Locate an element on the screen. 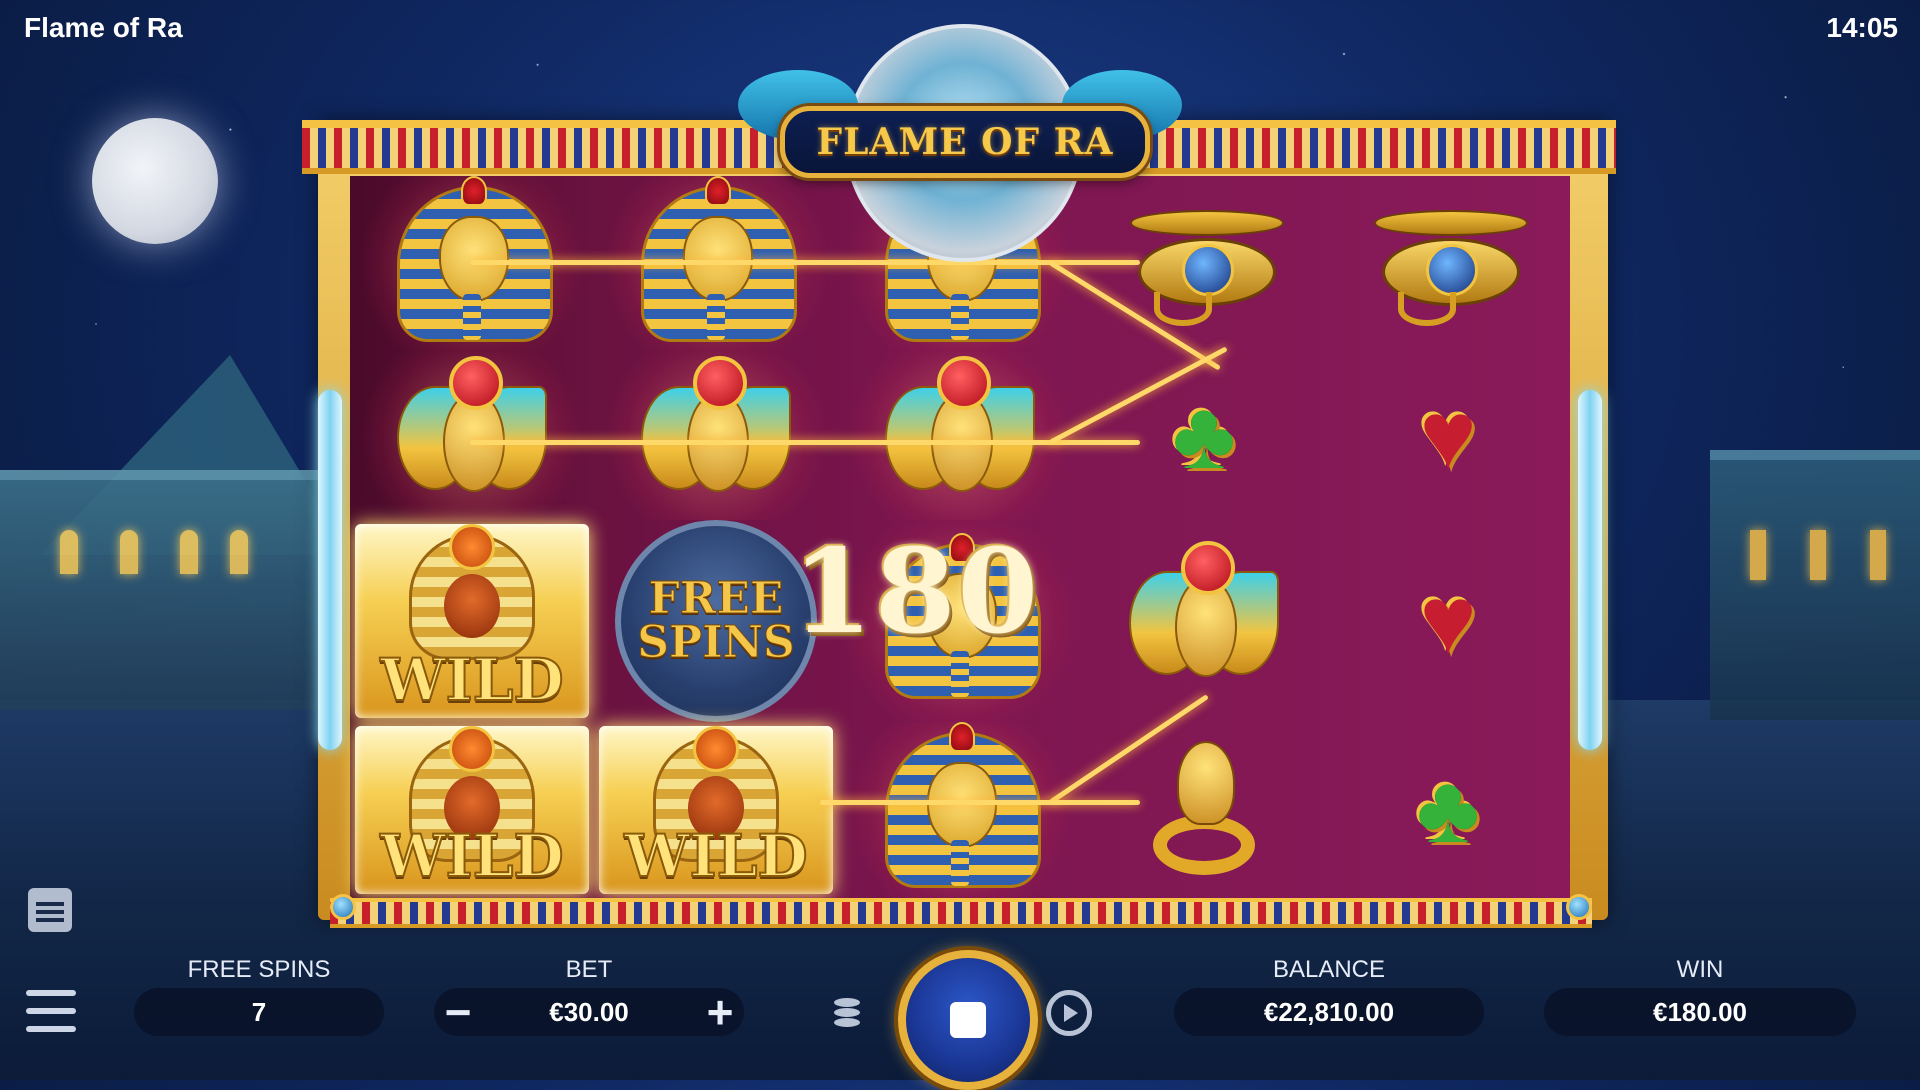  win-label: WIN is located at coordinates (1700, 969).